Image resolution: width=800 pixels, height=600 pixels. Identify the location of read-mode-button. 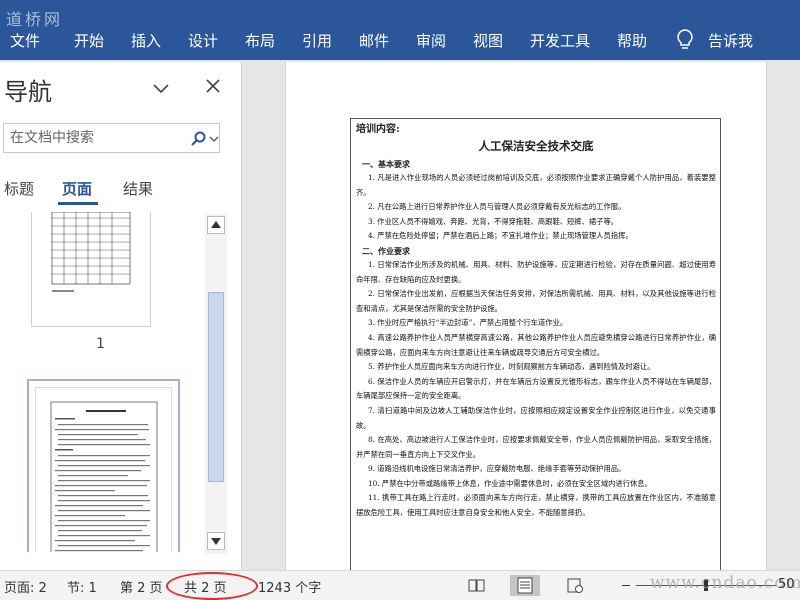
(477, 585).